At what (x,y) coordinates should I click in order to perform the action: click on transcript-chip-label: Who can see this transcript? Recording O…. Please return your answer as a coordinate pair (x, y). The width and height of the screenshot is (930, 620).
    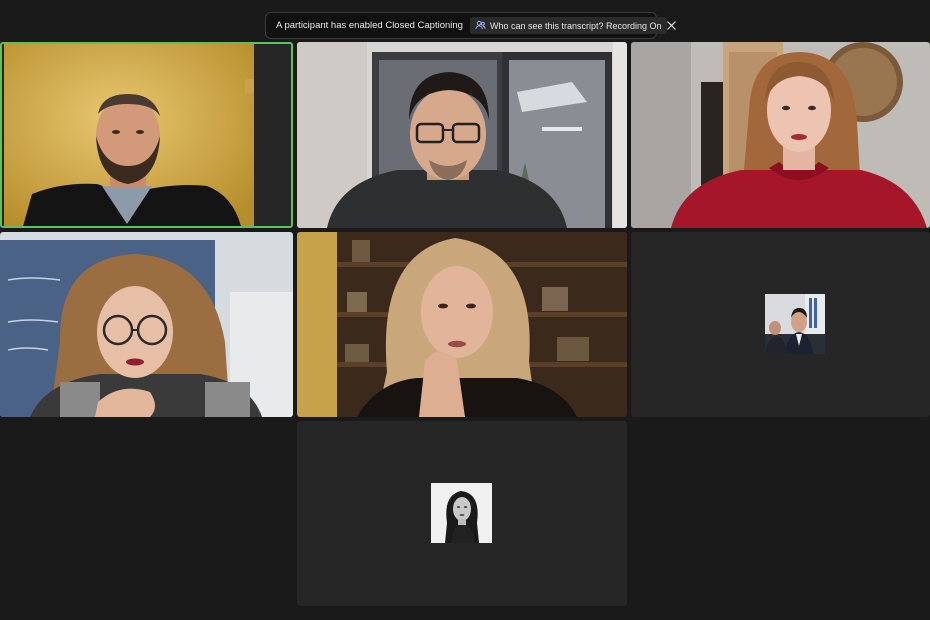
    Looking at the image, I should click on (575, 25).